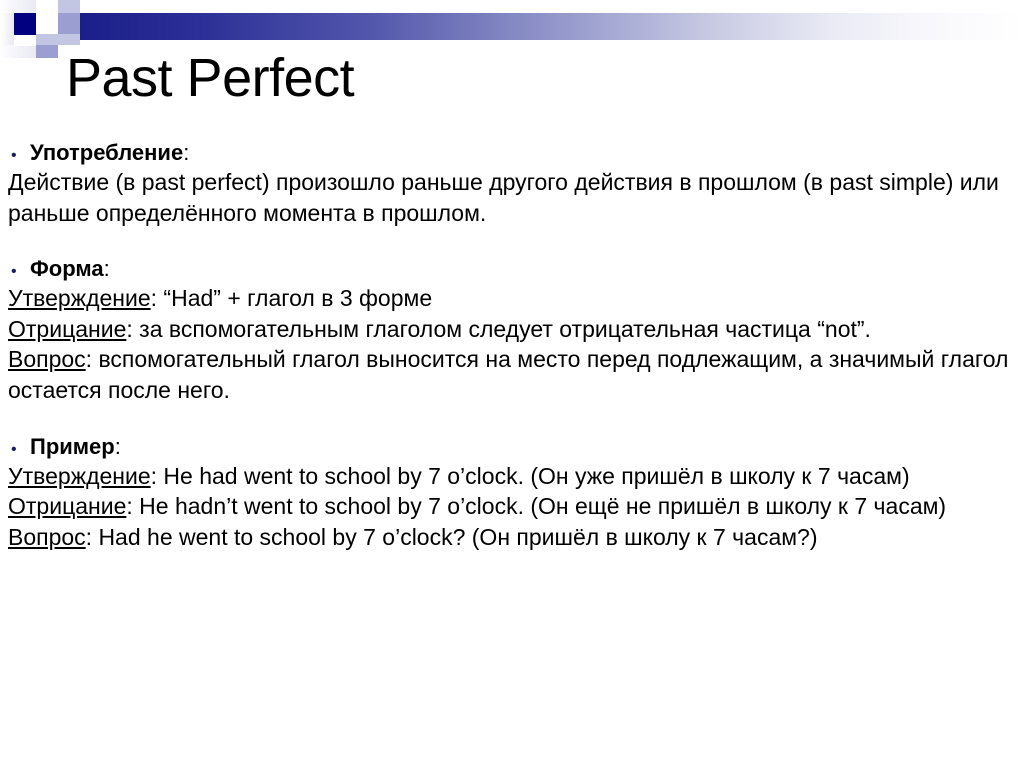  What do you see at coordinates (543, 26) in the screenshot?
I see `header-gradient-bar` at bounding box center [543, 26].